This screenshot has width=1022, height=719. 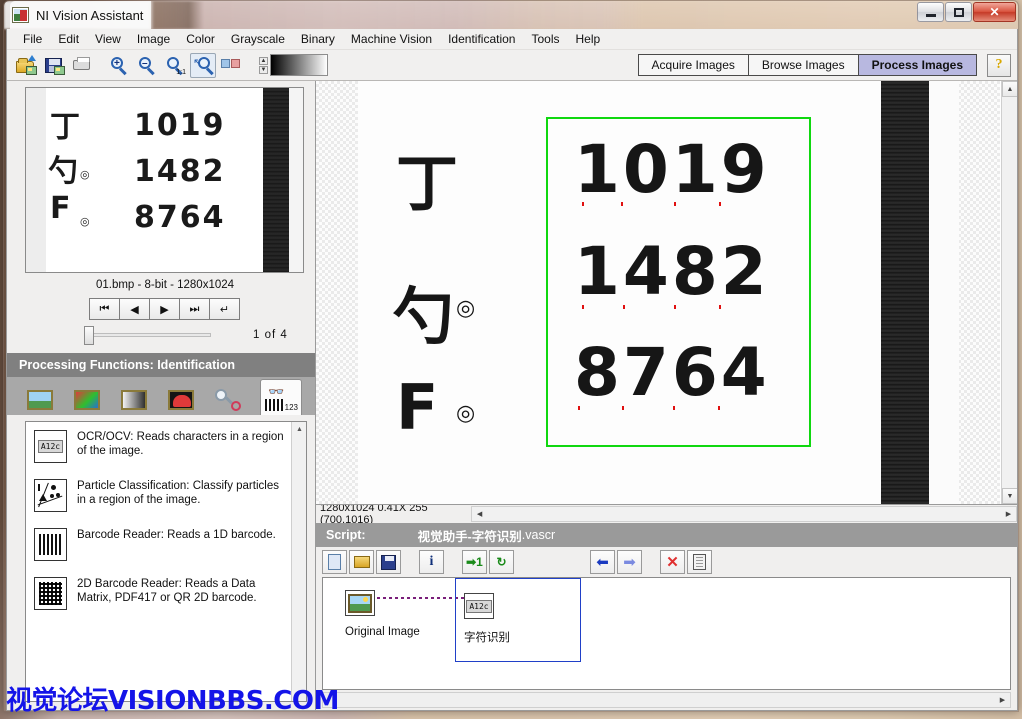 What do you see at coordinates (431, 562) in the screenshot?
I see `script-info-button: i` at bounding box center [431, 562].